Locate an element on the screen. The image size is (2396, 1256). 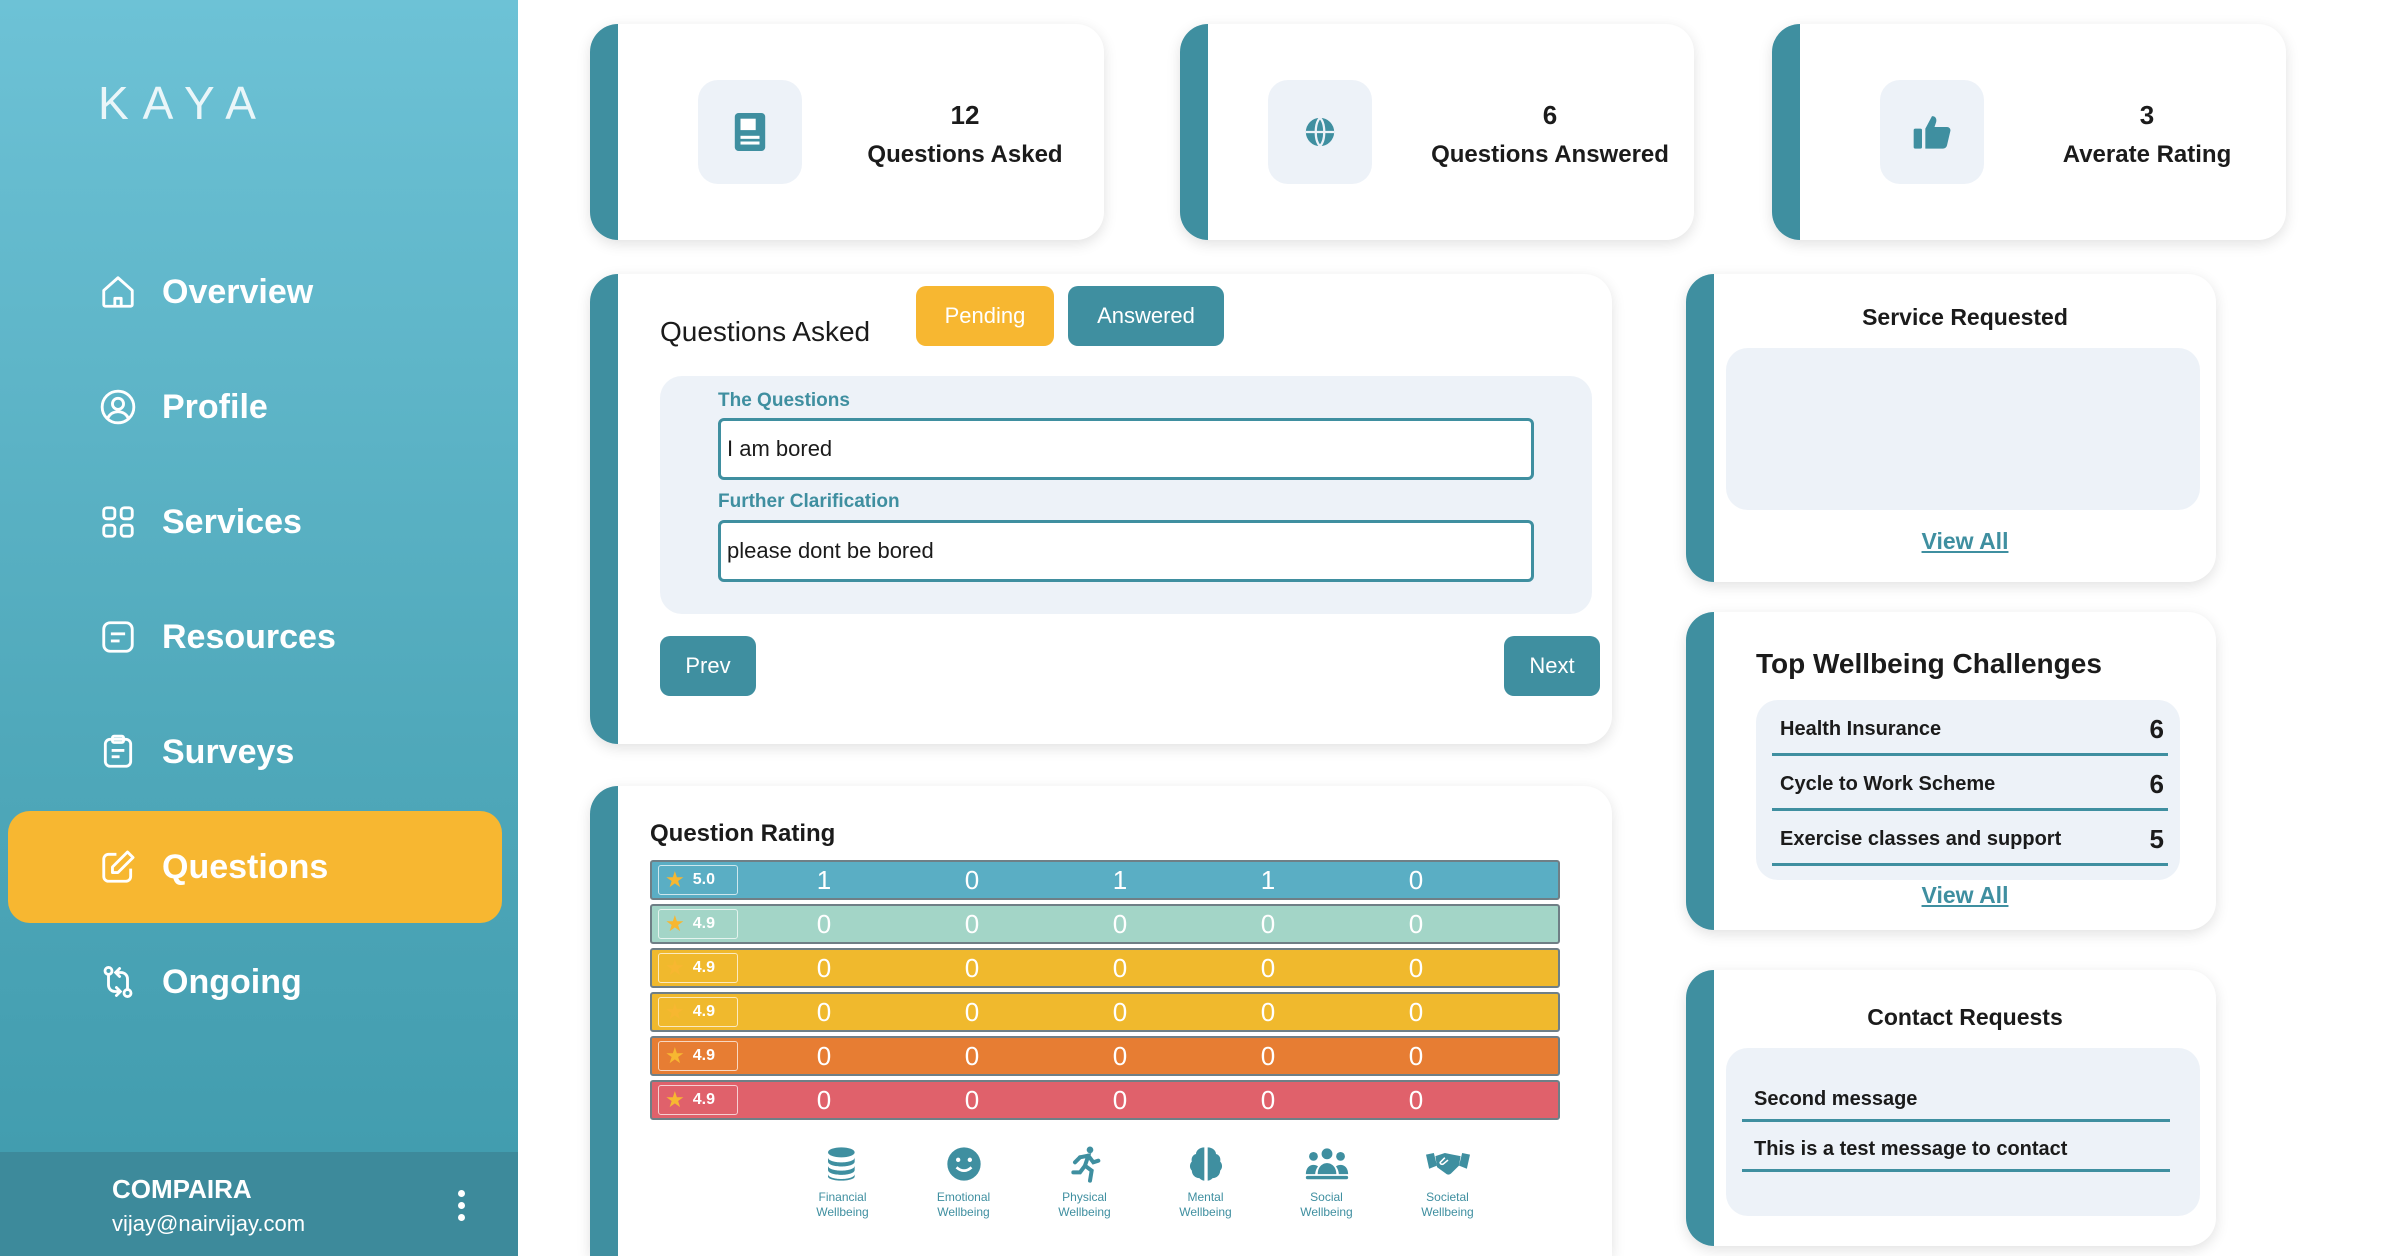
category-mental-wellbeing: Mental Wellbeing is located at coordinates (1205, 1181).